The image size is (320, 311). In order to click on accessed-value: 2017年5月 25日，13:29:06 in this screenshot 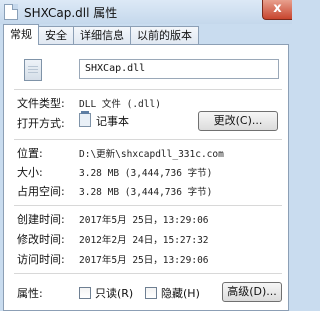, I will do `click(144, 260)`.